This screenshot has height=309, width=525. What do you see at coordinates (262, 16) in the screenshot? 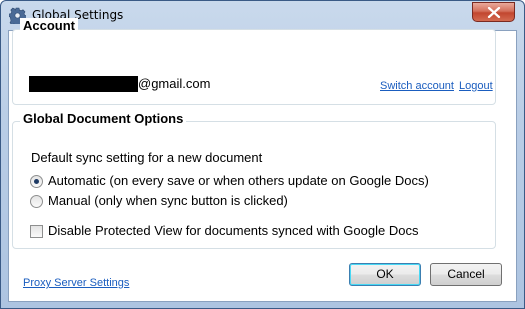
I see `title-bar: Global Settings` at bounding box center [262, 16].